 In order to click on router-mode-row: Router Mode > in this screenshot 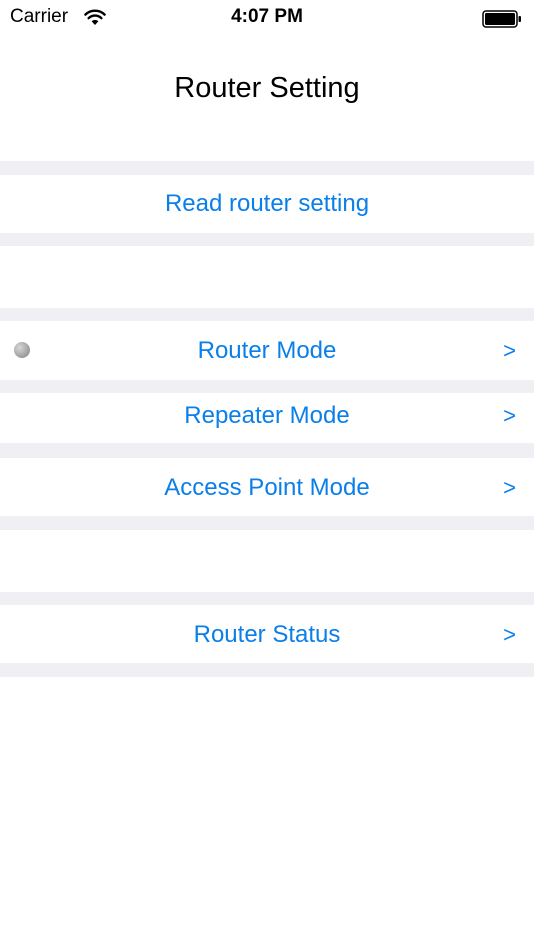, I will do `click(267, 350)`.